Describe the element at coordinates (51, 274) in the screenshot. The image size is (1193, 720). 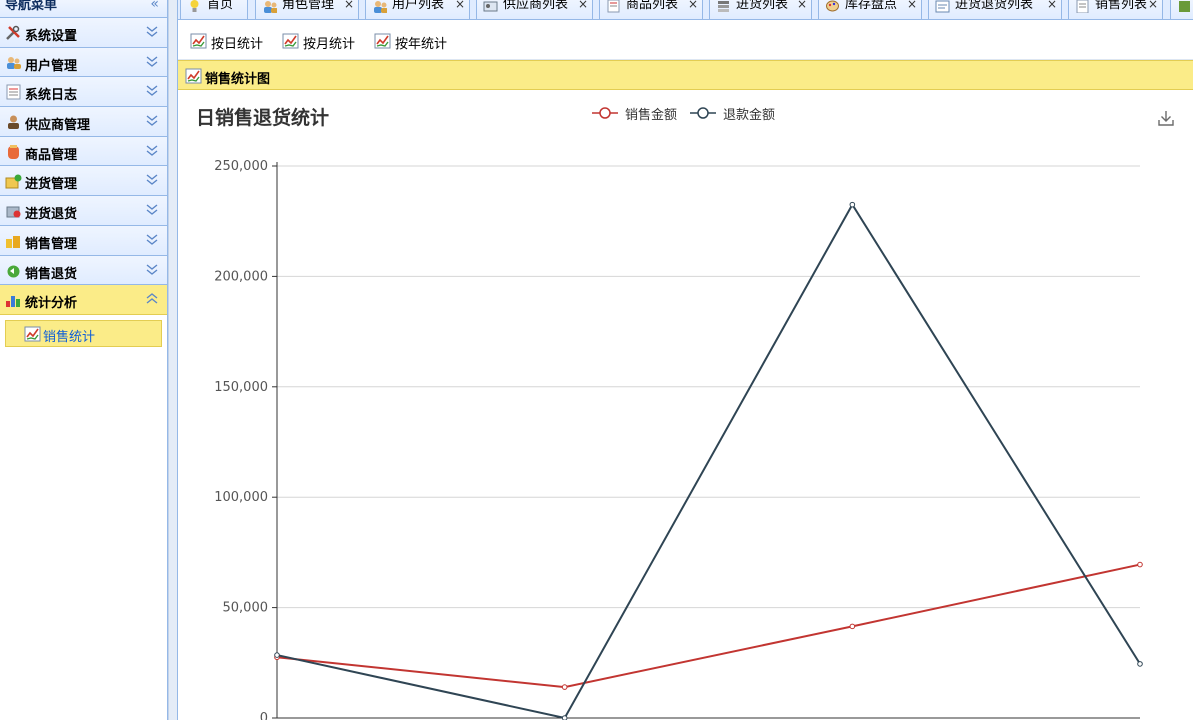
I see `sidebar-panel-label: 销售退货` at that location.